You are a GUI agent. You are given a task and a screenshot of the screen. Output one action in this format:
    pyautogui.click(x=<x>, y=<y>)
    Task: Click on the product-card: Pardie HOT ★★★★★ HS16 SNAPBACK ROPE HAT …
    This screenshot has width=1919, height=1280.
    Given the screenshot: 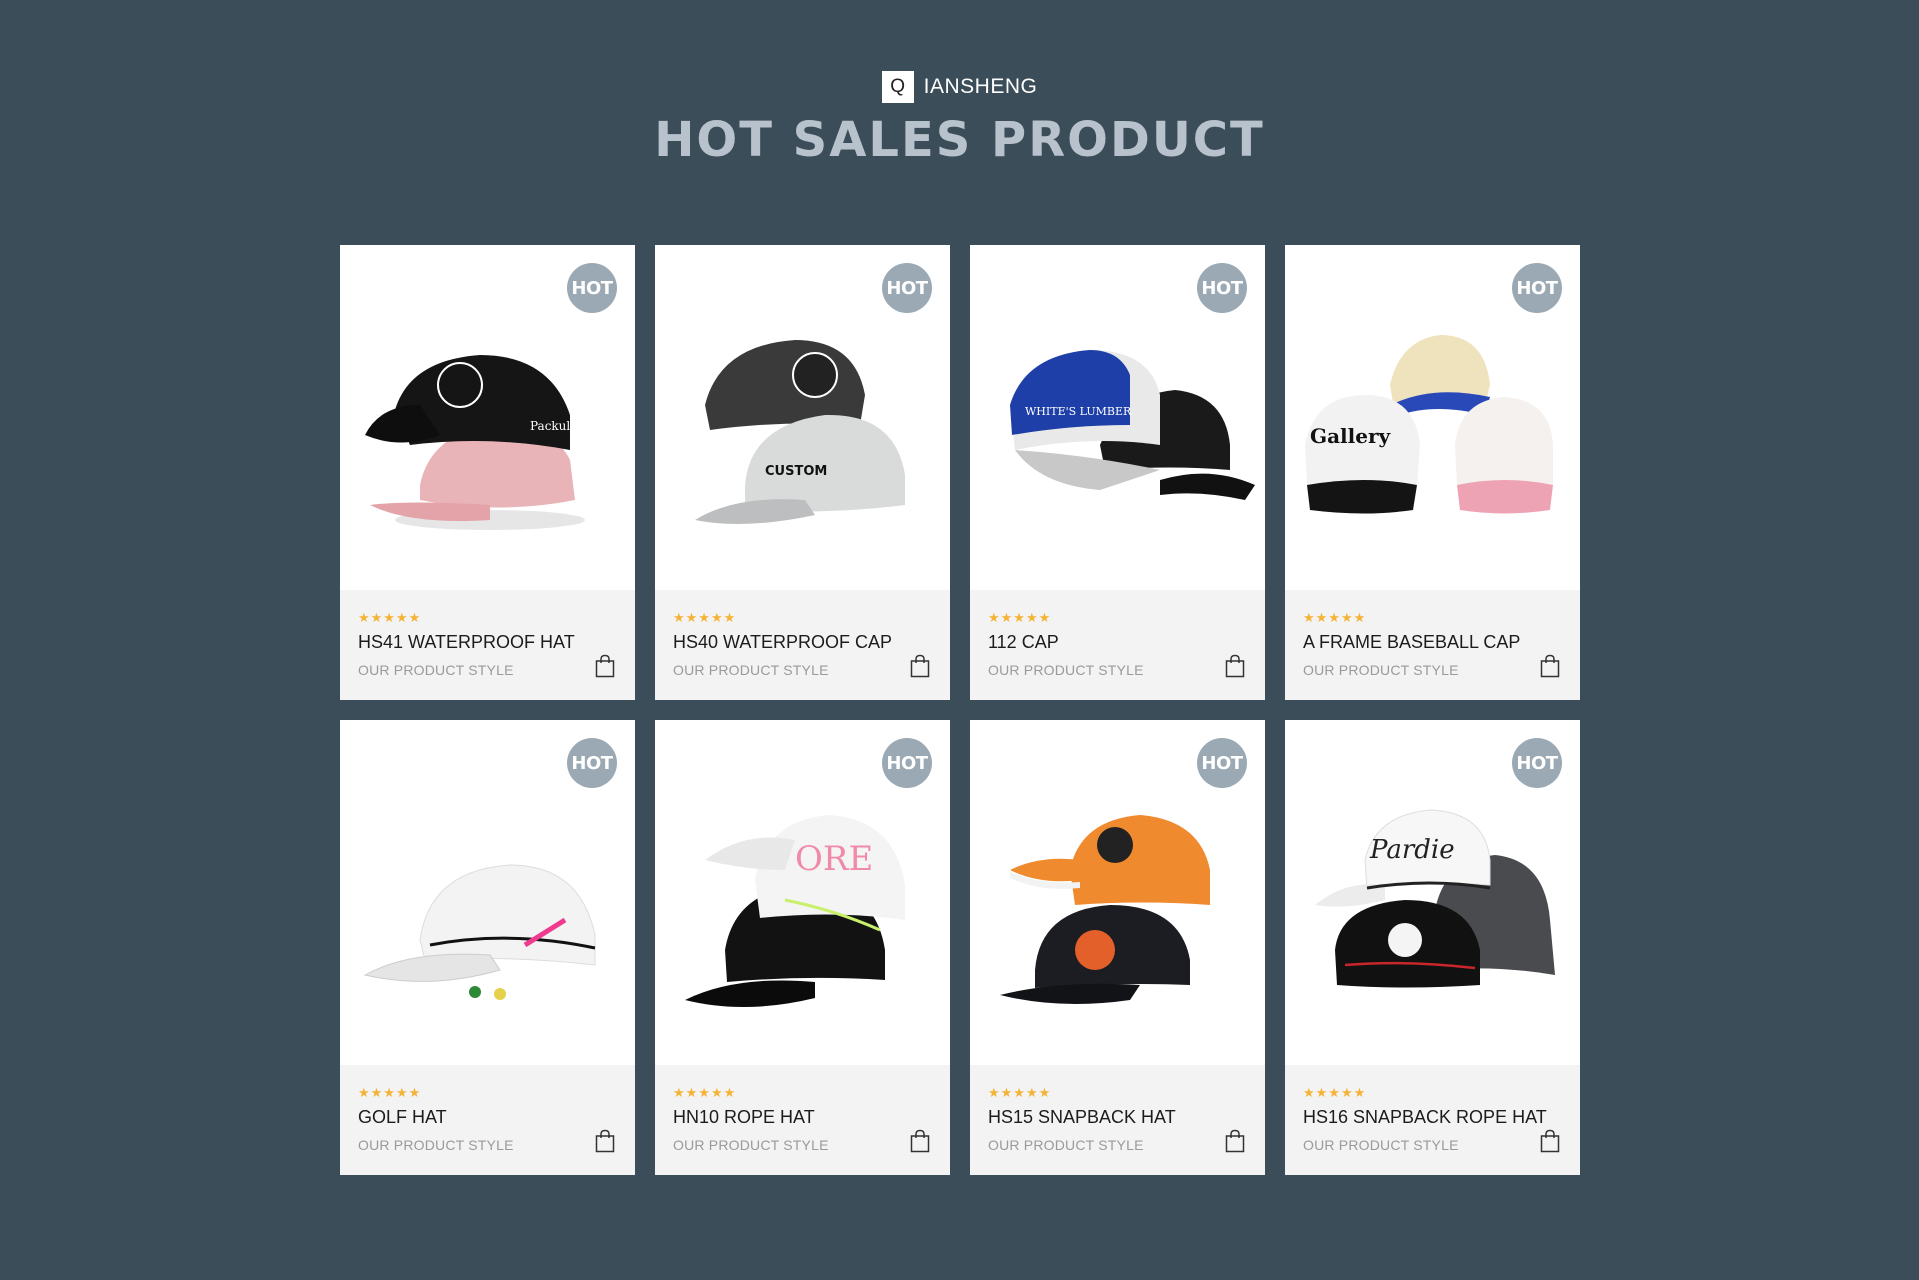 What is the action you would take?
    pyautogui.click(x=1432, y=947)
    